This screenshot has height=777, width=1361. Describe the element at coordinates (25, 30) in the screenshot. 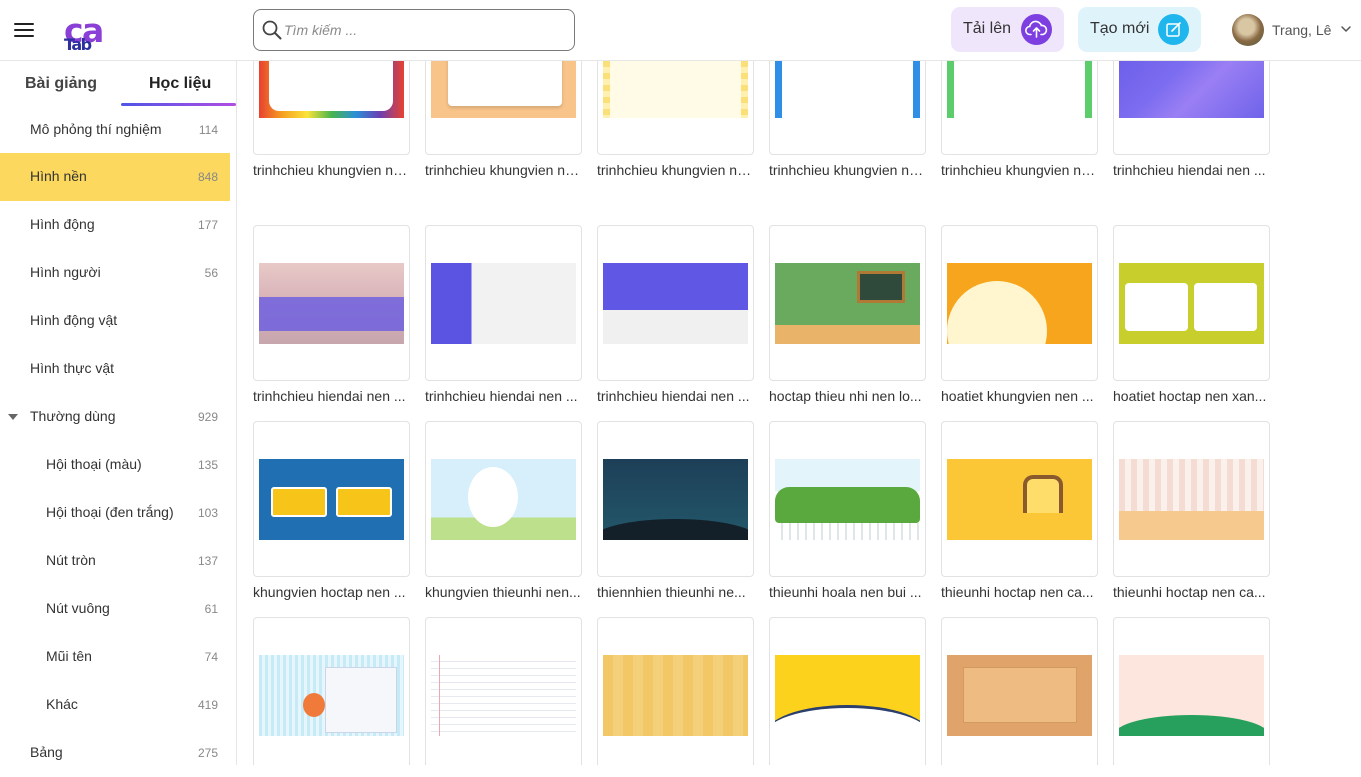

I see `menu-icon` at that location.